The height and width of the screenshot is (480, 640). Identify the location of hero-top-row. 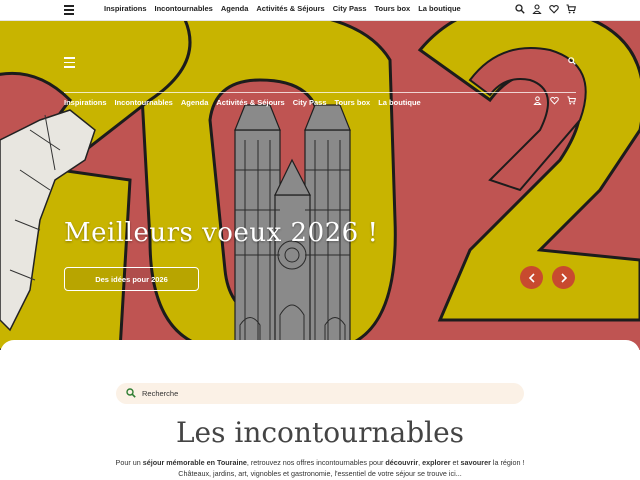
(320, 63).